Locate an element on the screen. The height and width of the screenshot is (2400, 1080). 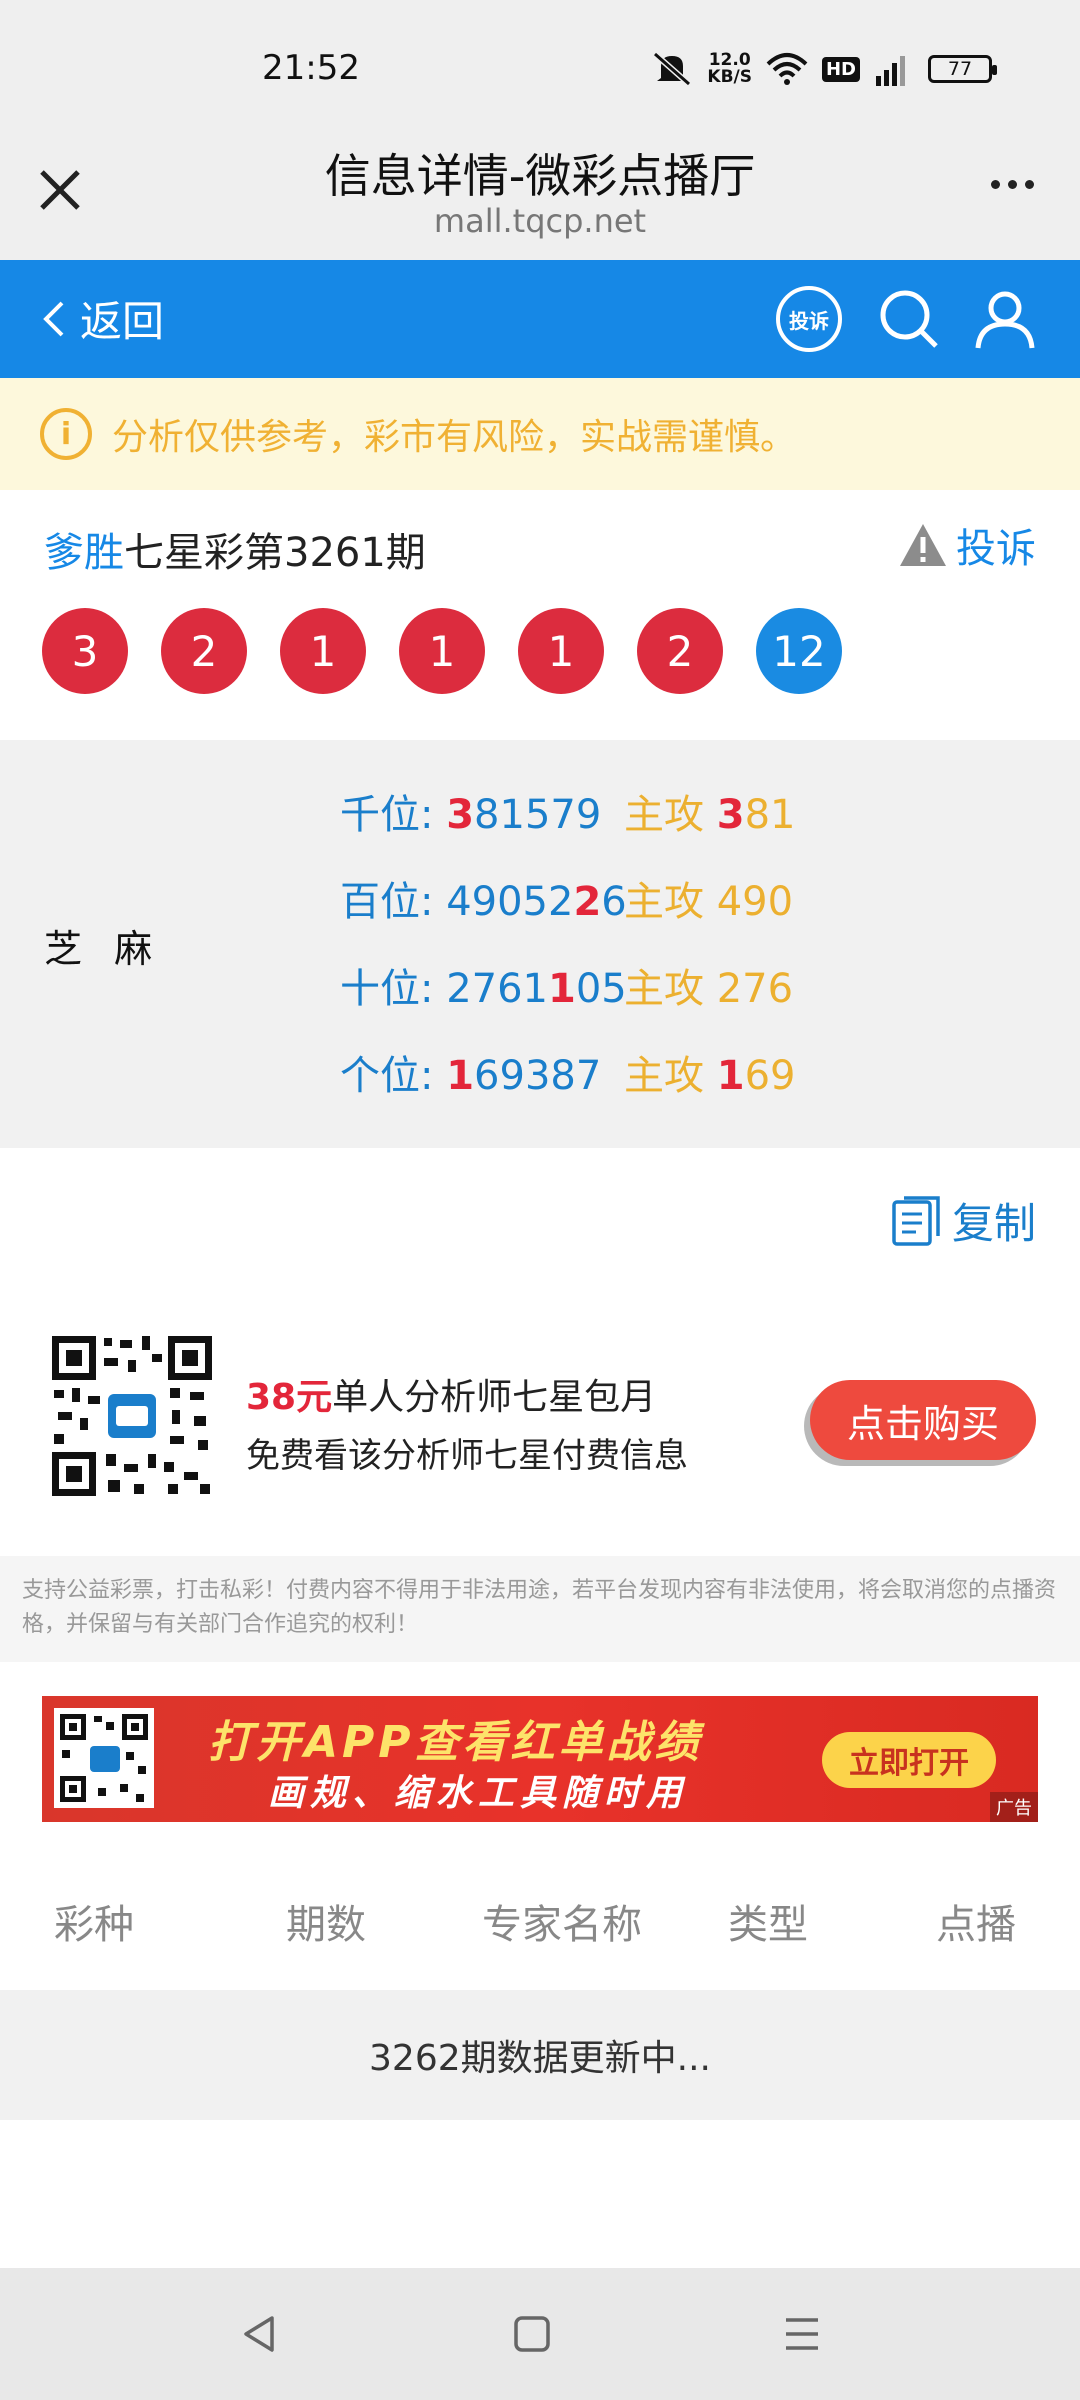
analyst-name: 芝 麻 is located at coordinates (103, 949).